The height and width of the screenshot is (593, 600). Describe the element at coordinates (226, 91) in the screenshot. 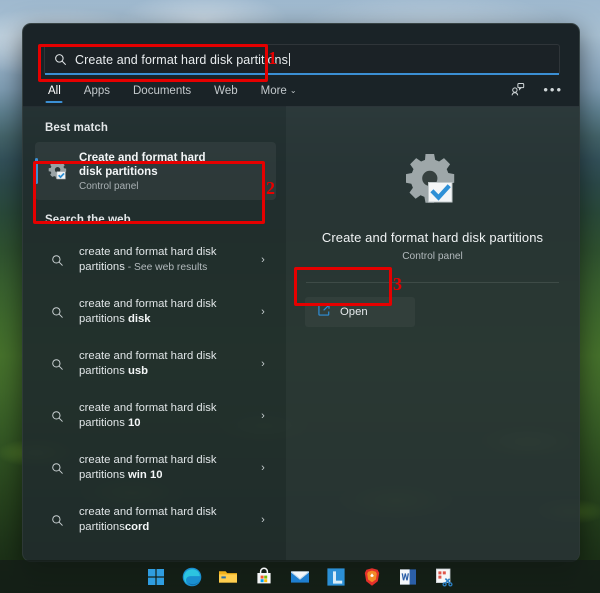

I see `tab-web-label: Web` at that location.